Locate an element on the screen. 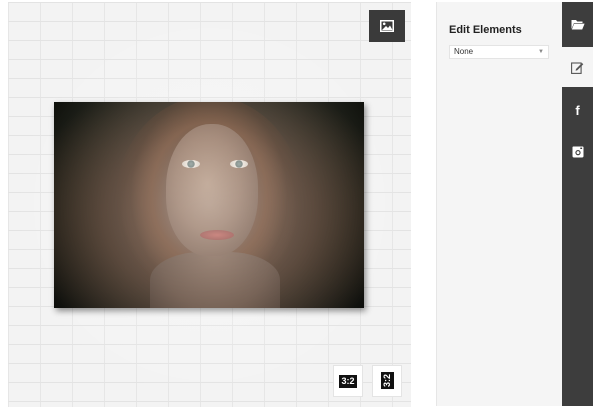 Image resolution: width=600 pixels, height=411 pixels. background-image-button is located at coordinates (387, 26).